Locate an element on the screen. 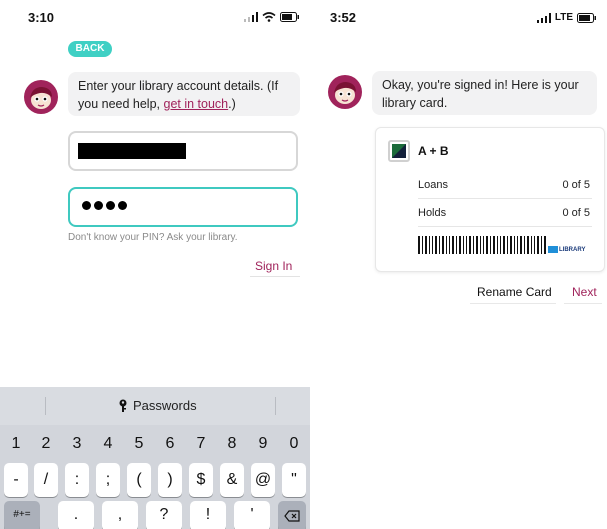 The height and width of the screenshot is (529, 607). status-icons: LTE is located at coordinates (566, 17).